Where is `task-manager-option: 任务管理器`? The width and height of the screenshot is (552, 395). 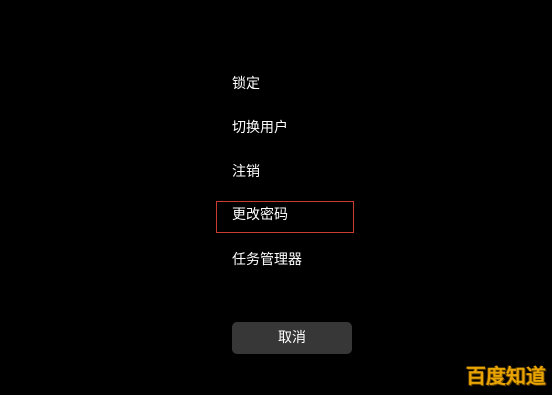 task-manager-option: 任务管理器 is located at coordinates (267, 260).